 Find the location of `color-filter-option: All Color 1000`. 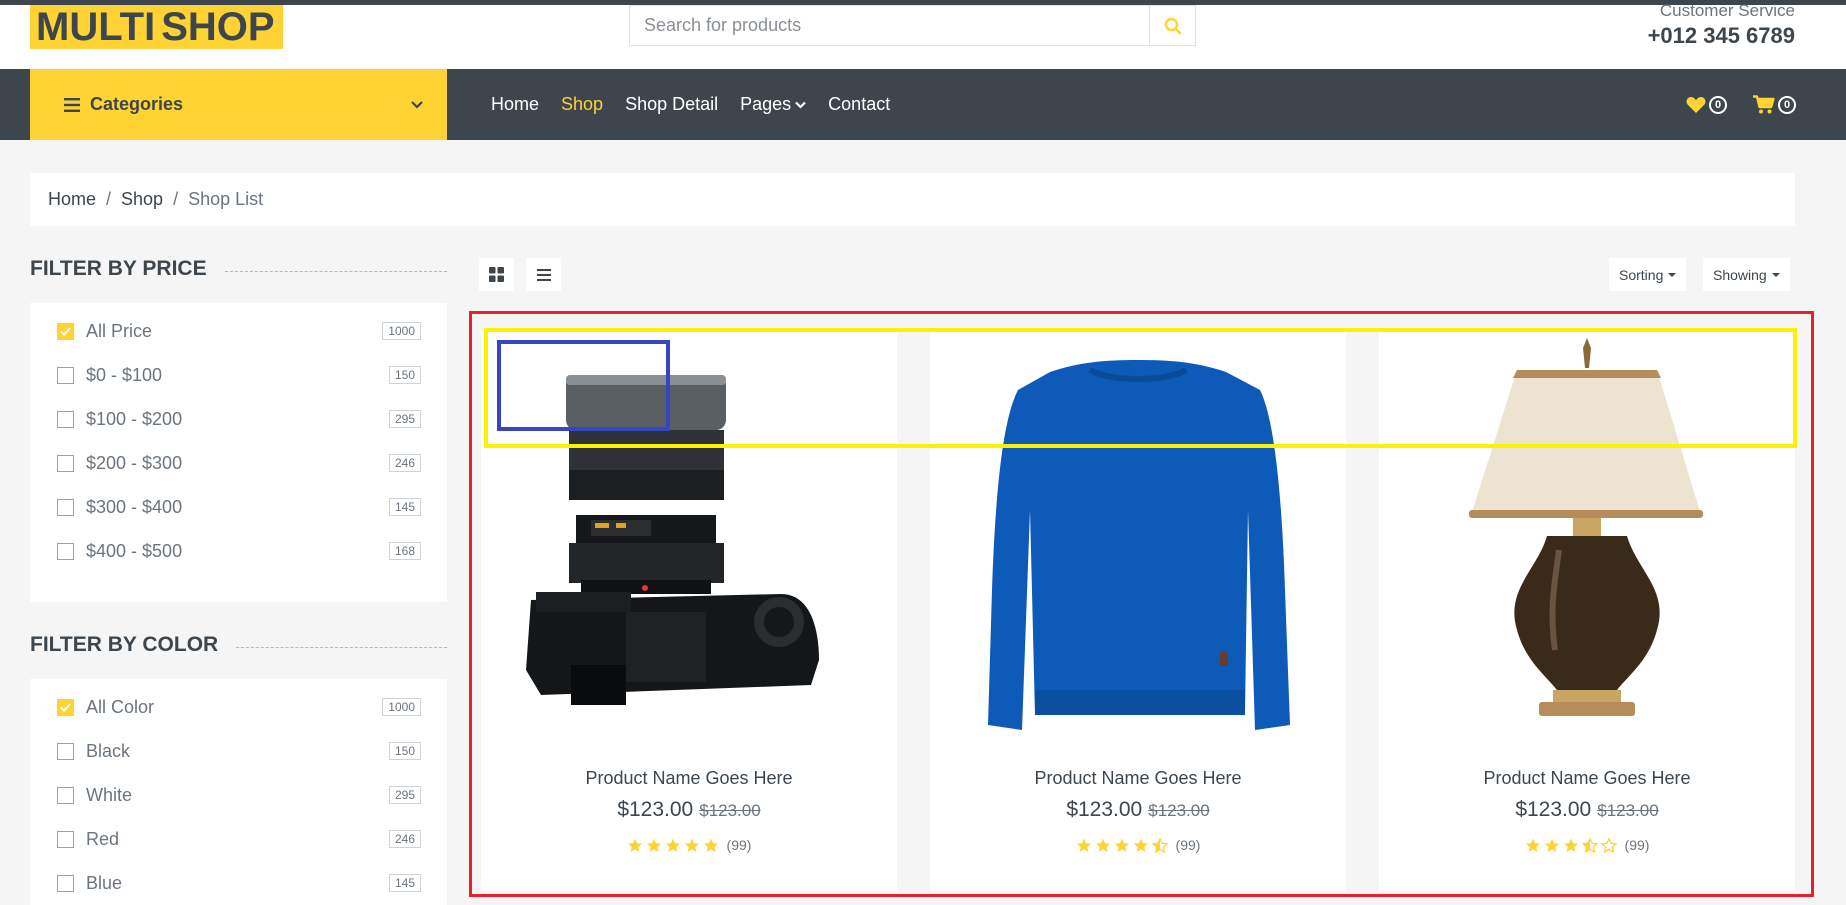

color-filter-option: All Color 1000 is located at coordinates (239, 707).